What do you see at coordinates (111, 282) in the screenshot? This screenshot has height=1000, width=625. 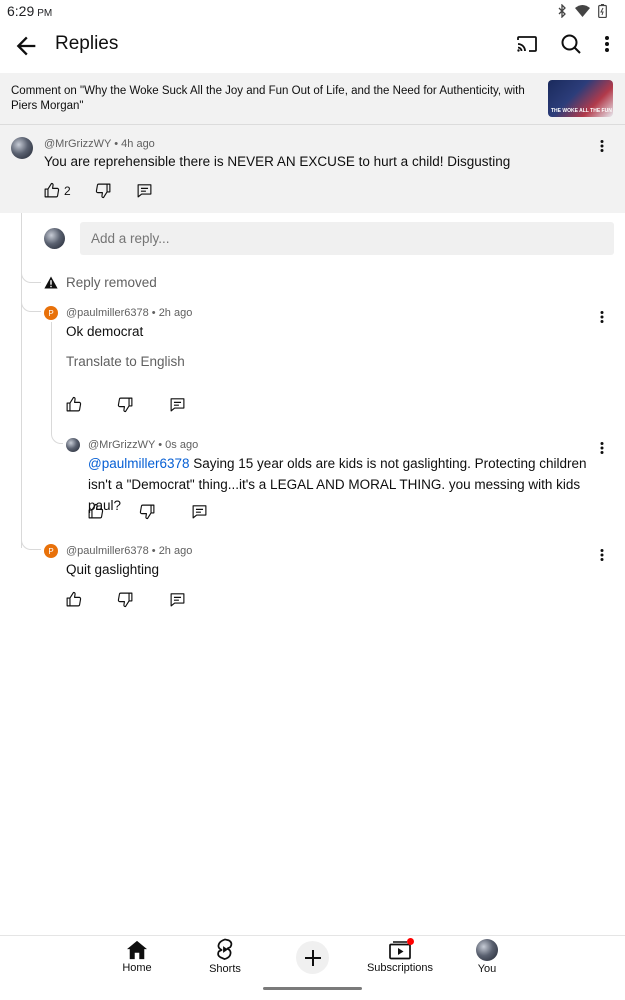 I see `reply-removed-text: Reply removed` at bounding box center [111, 282].